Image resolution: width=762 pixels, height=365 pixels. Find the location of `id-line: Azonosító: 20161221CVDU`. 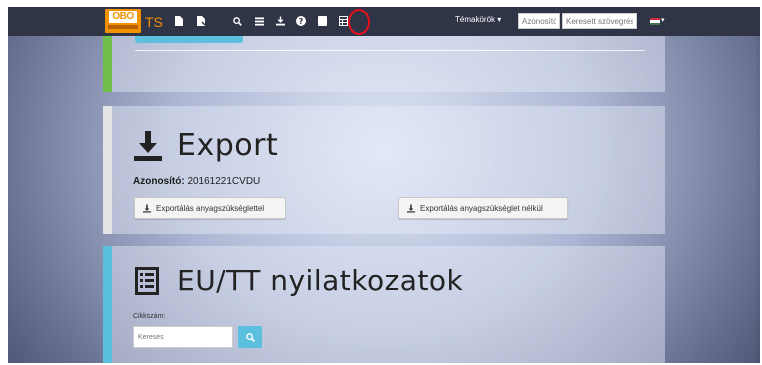

id-line: Azonosító: 20161221CVDU is located at coordinates (196, 181).